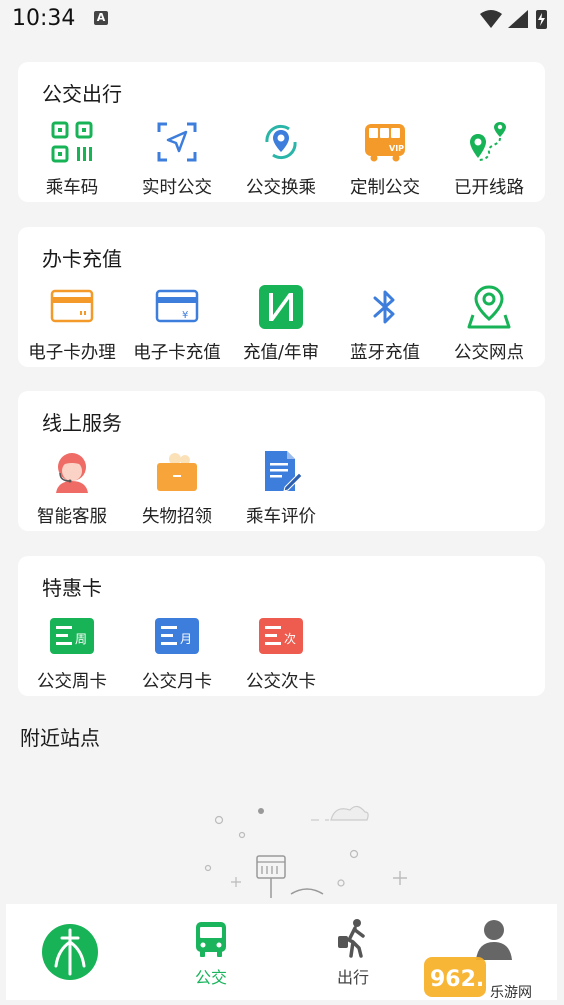  I want to click on nav-home-logo, so click(70, 952).